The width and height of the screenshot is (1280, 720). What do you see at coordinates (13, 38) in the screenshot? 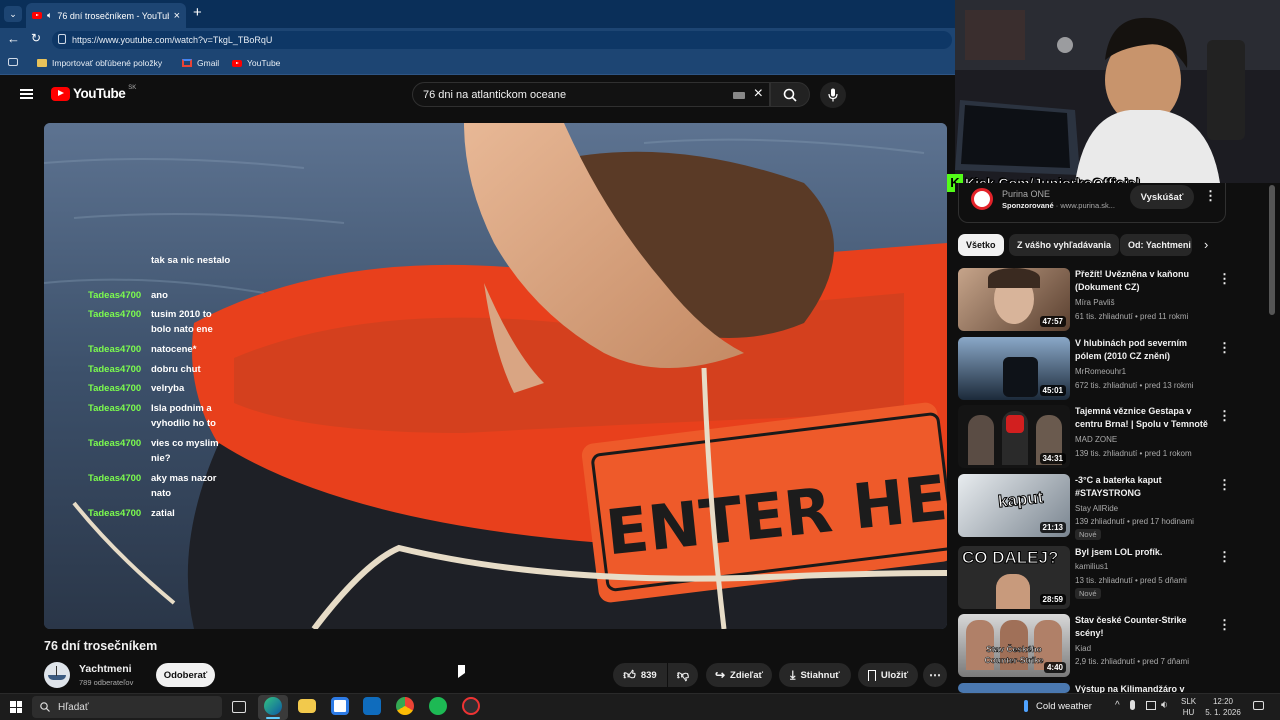
I see `back-arrow-icon: ←` at bounding box center [13, 38].